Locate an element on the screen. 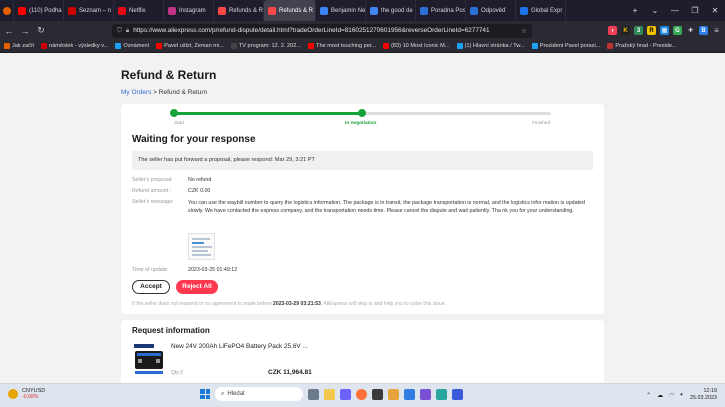  tab-label: Refunds & R is located at coordinates (246, 10).